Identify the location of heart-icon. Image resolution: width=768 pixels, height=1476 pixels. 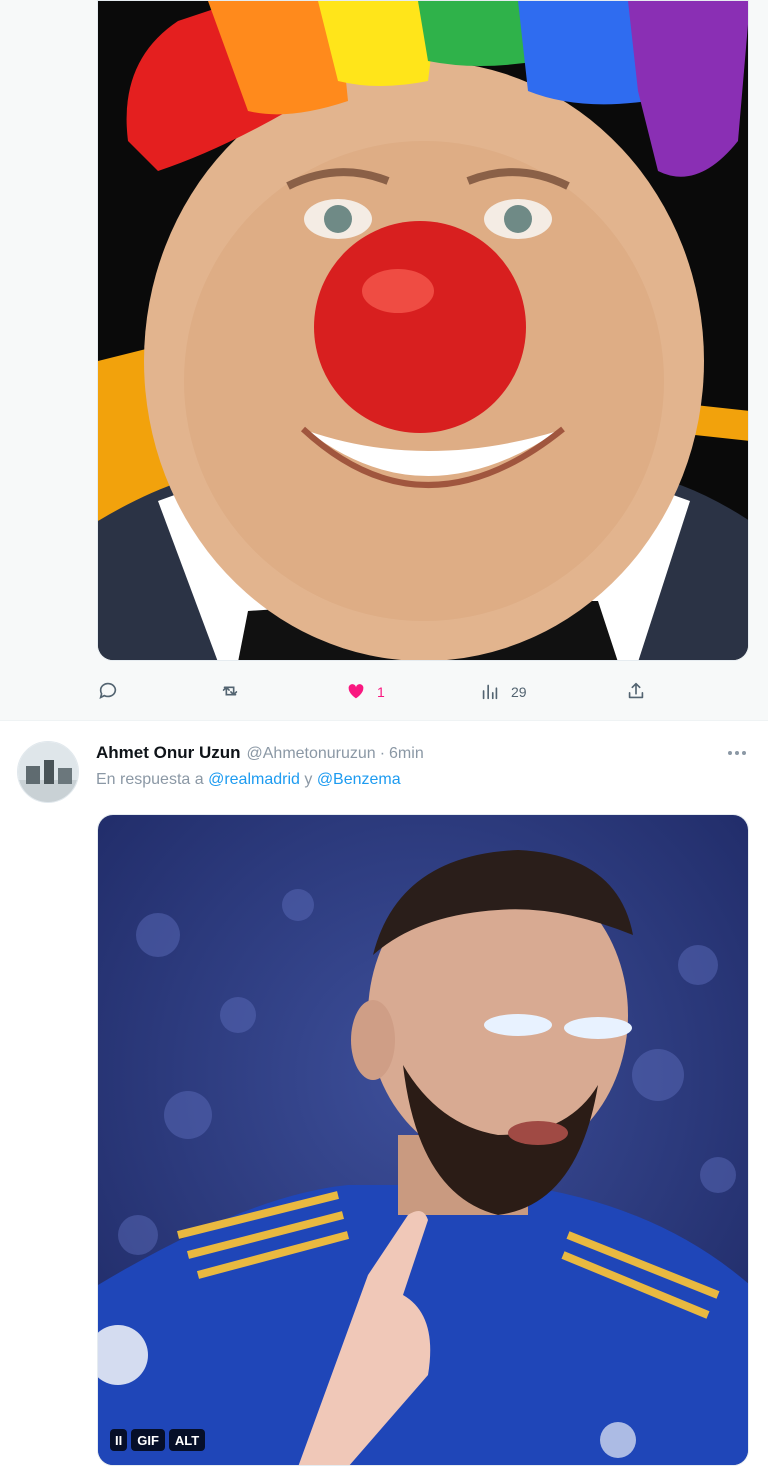
(356, 692).